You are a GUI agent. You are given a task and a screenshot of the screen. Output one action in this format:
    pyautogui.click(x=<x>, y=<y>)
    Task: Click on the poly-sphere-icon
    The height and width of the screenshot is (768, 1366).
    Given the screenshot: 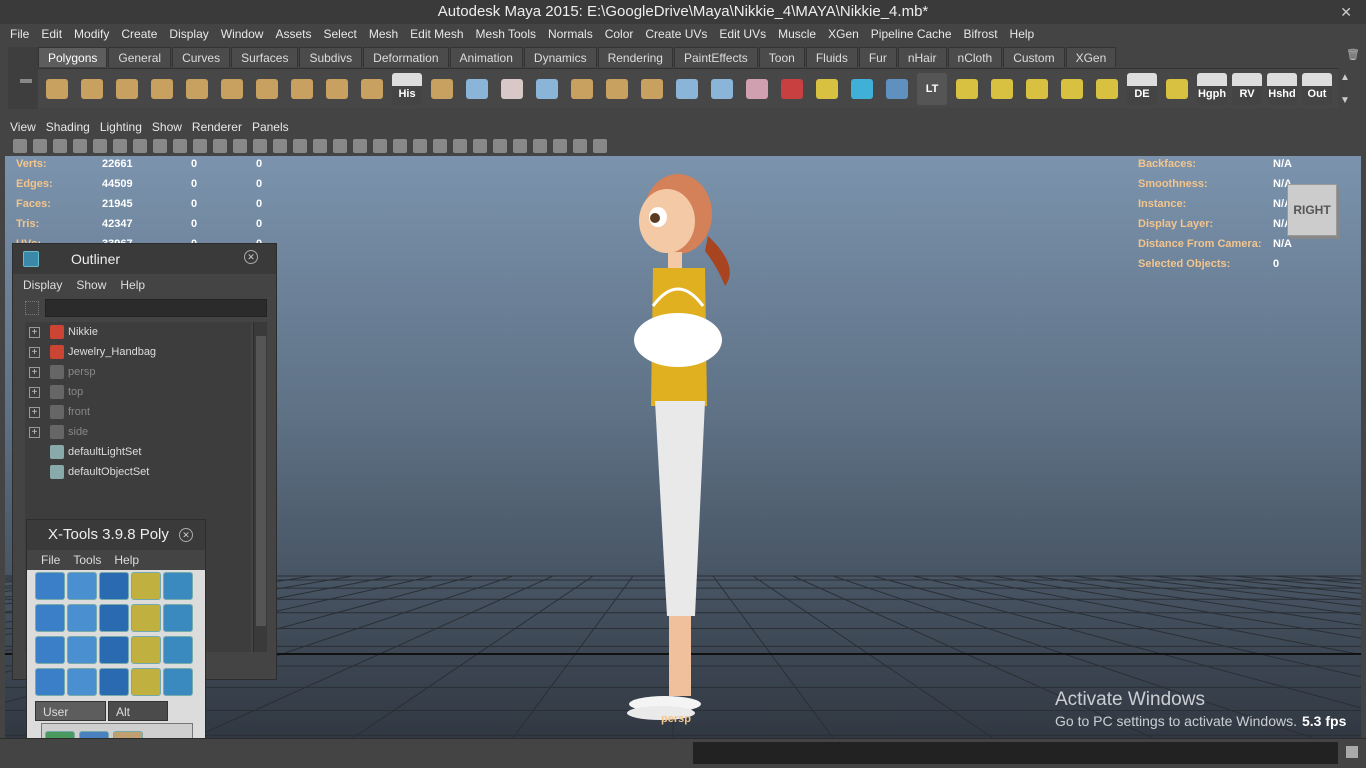 What is the action you would take?
    pyautogui.click(x=57, y=89)
    